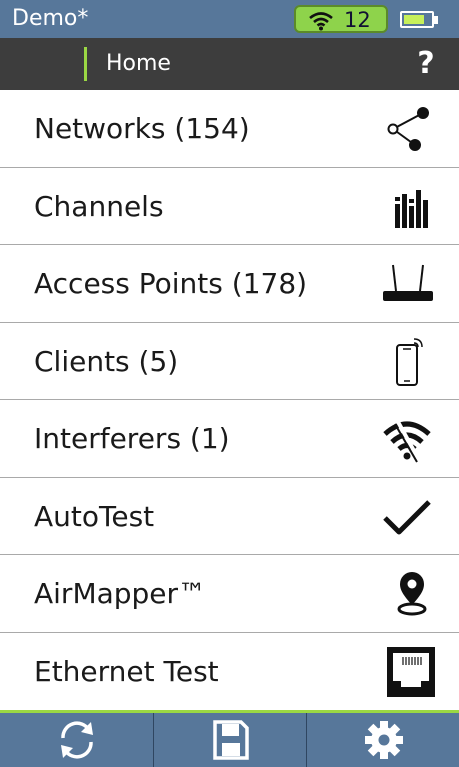  I want to click on smartphone-icon, so click(407, 362).